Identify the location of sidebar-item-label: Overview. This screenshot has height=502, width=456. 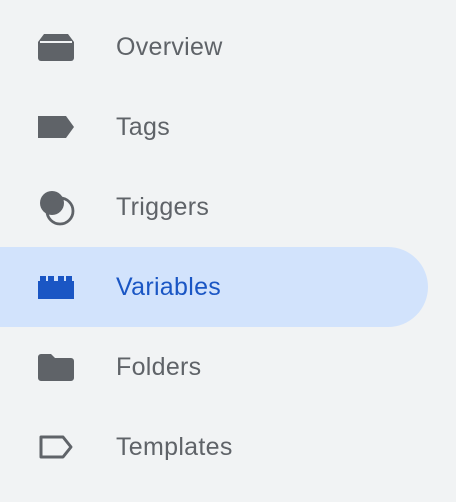
(169, 46).